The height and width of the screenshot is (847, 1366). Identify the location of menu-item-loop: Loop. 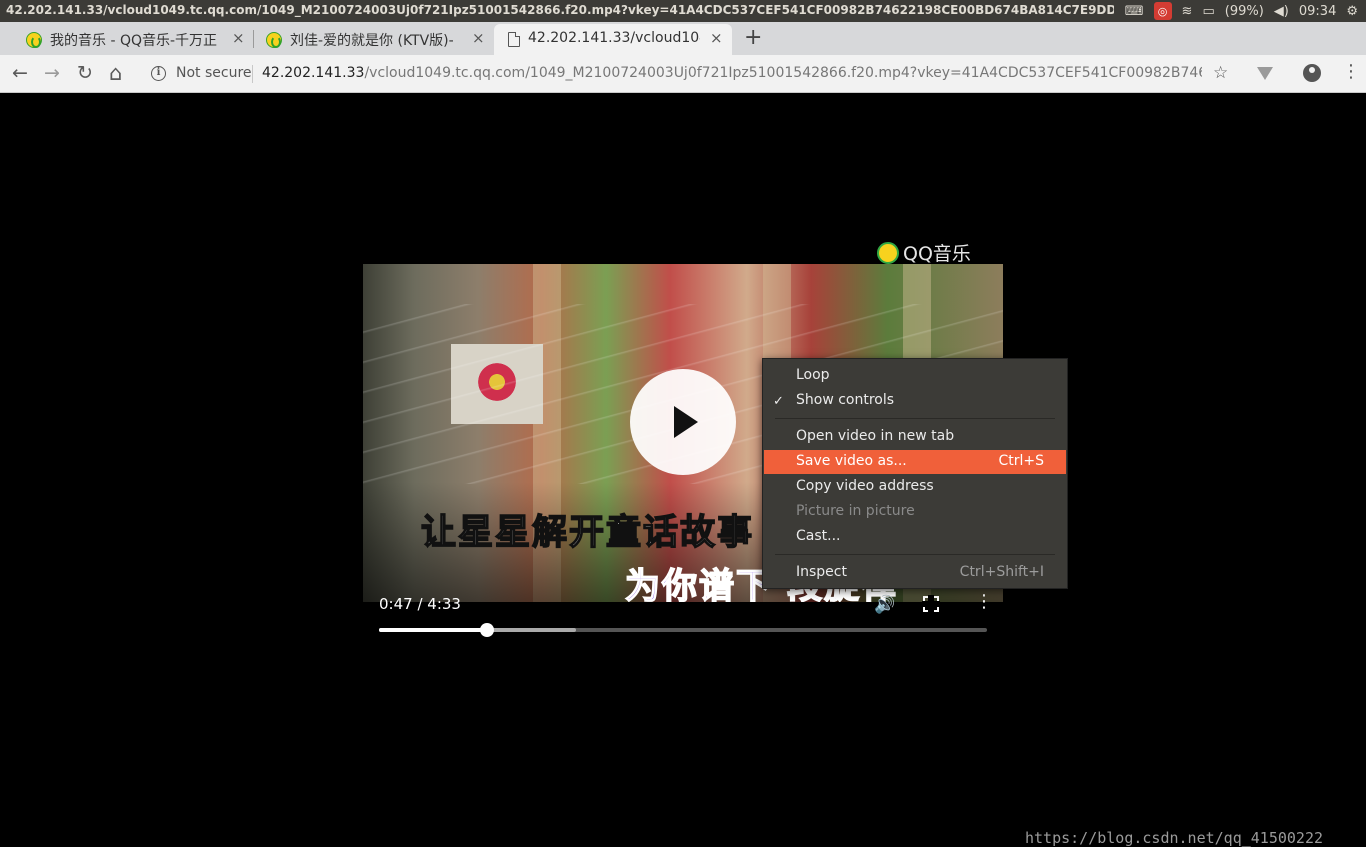
(915, 376).